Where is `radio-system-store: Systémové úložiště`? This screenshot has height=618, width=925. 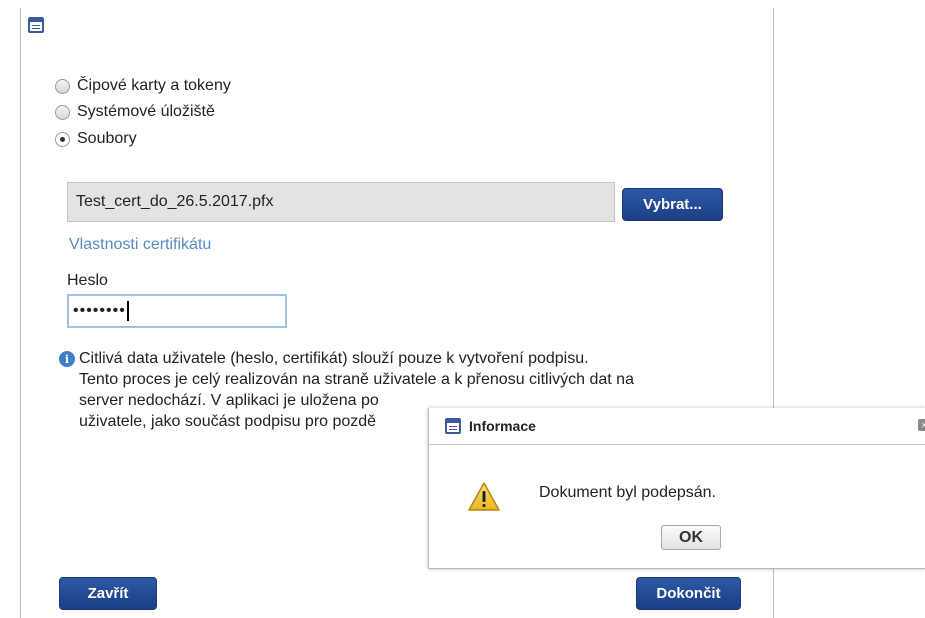
radio-system-store: Systémové úložiště is located at coordinates (135, 112).